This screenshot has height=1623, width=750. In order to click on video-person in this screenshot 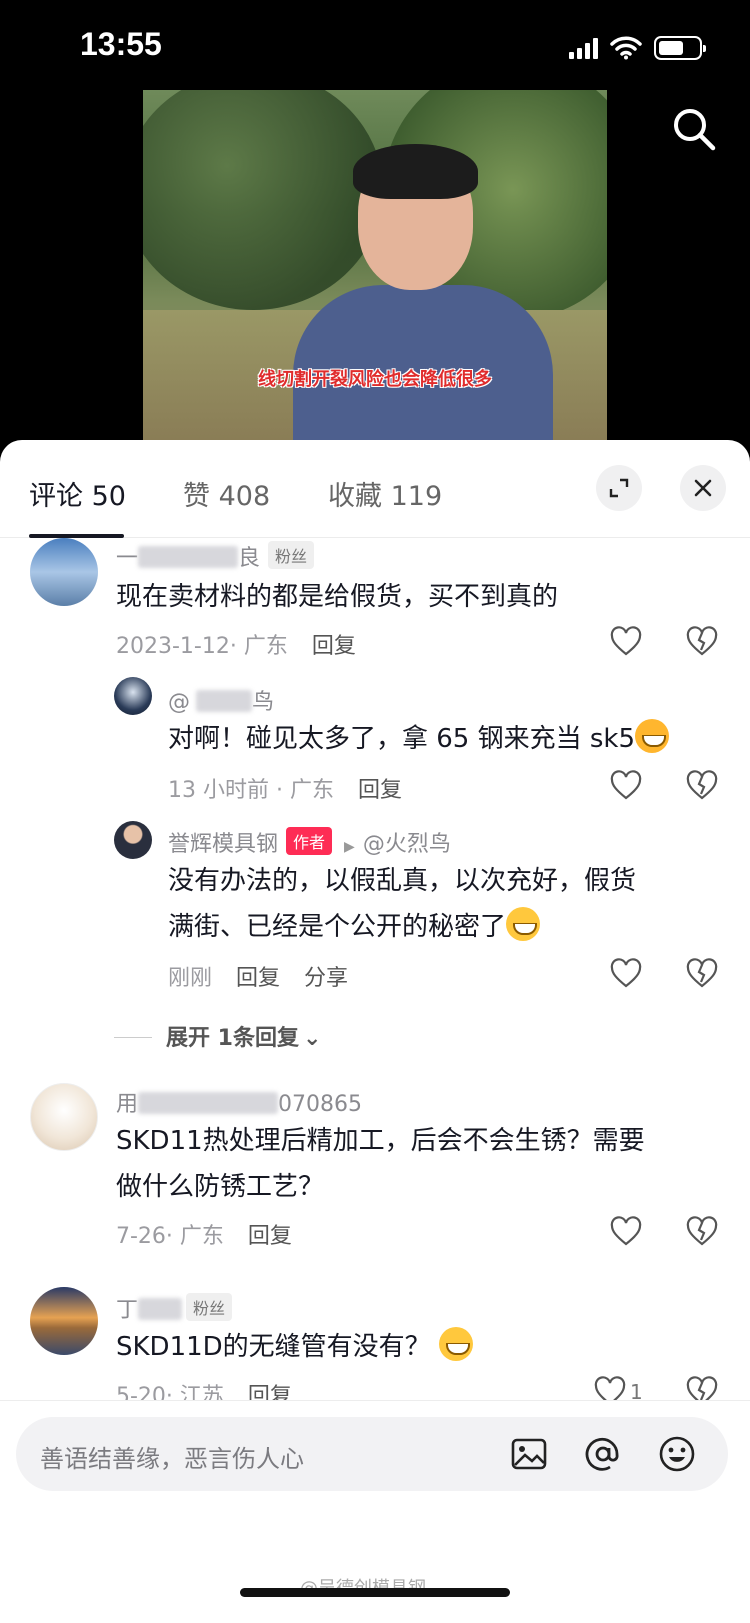, I will do `click(423, 292)`.